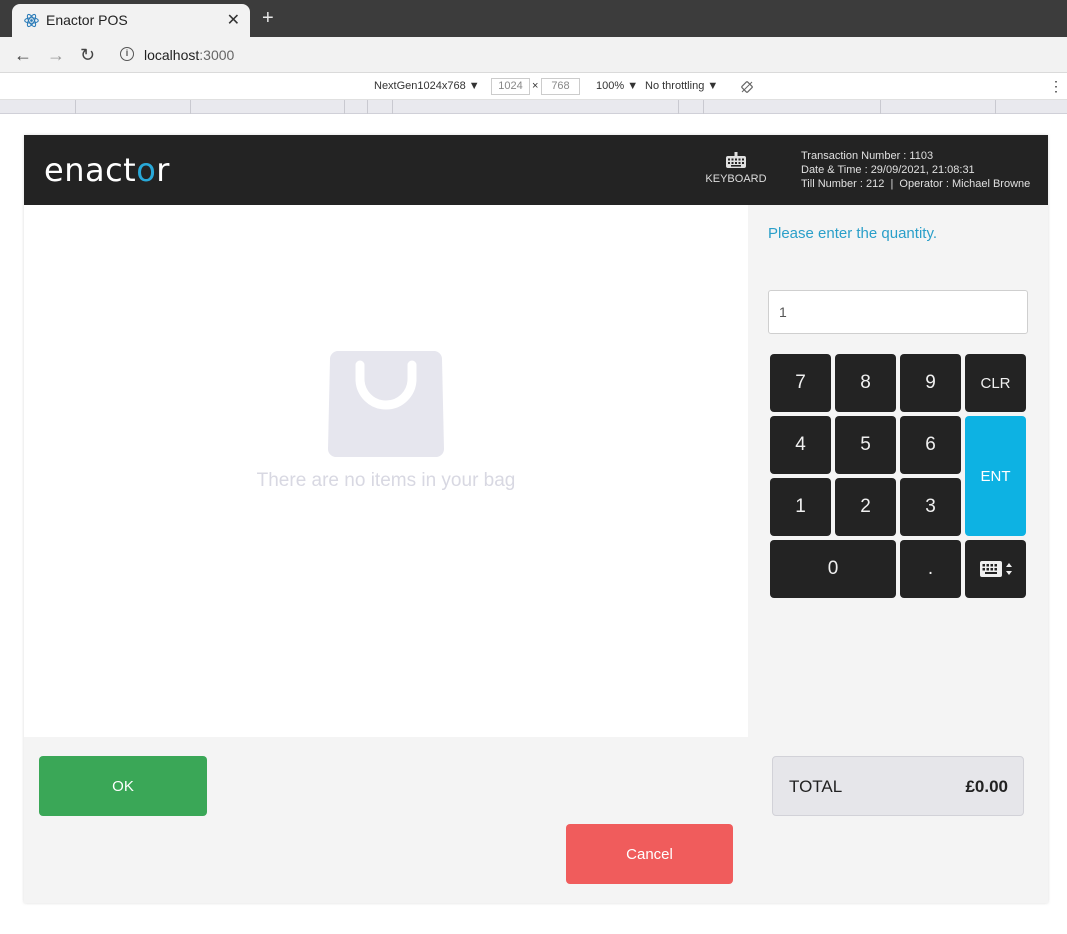  I want to click on forward-button: →, so click(56, 55).